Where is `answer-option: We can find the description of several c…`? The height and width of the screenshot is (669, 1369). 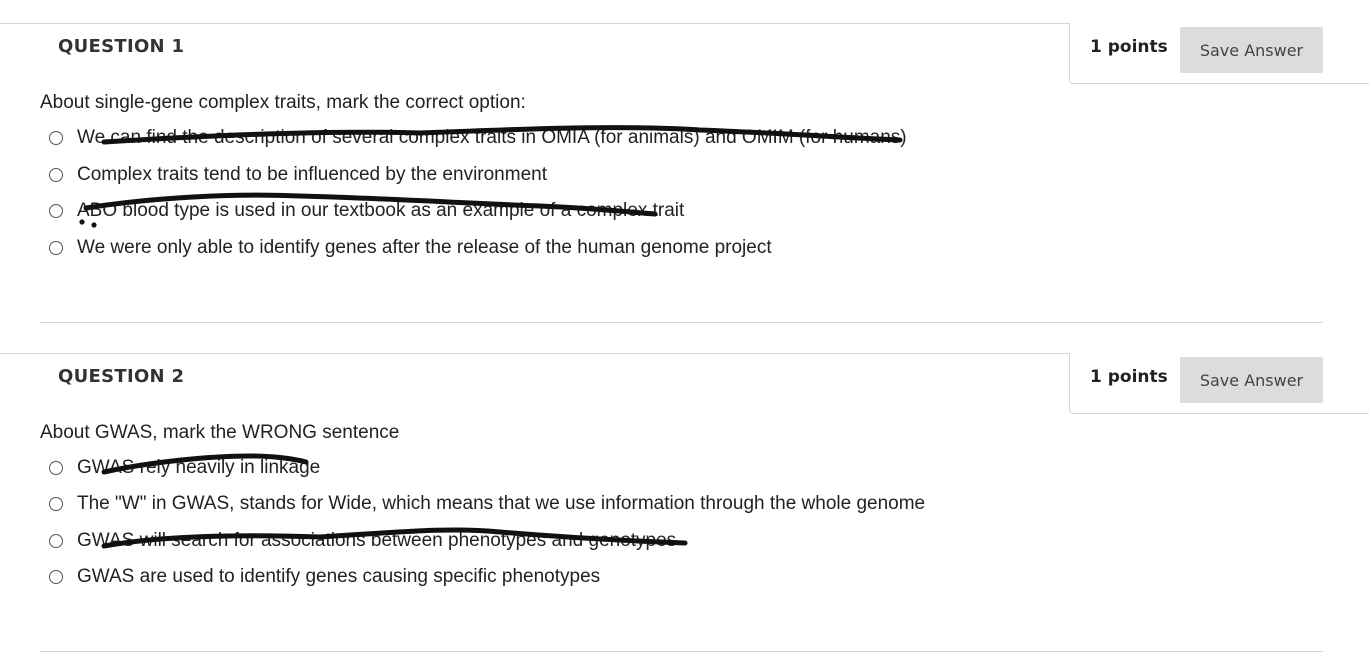 answer-option: We can find the description of several c… is located at coordinates (478, 138).